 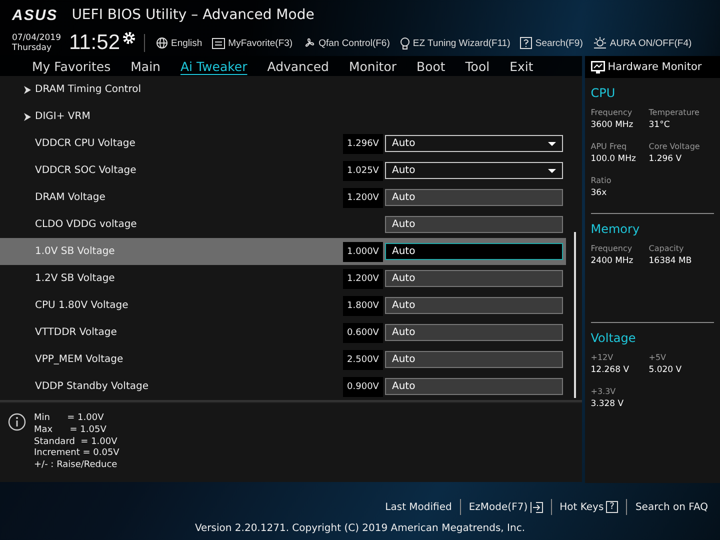 I want to click on metric-label: APU Freq, so click(x=609, y=146).